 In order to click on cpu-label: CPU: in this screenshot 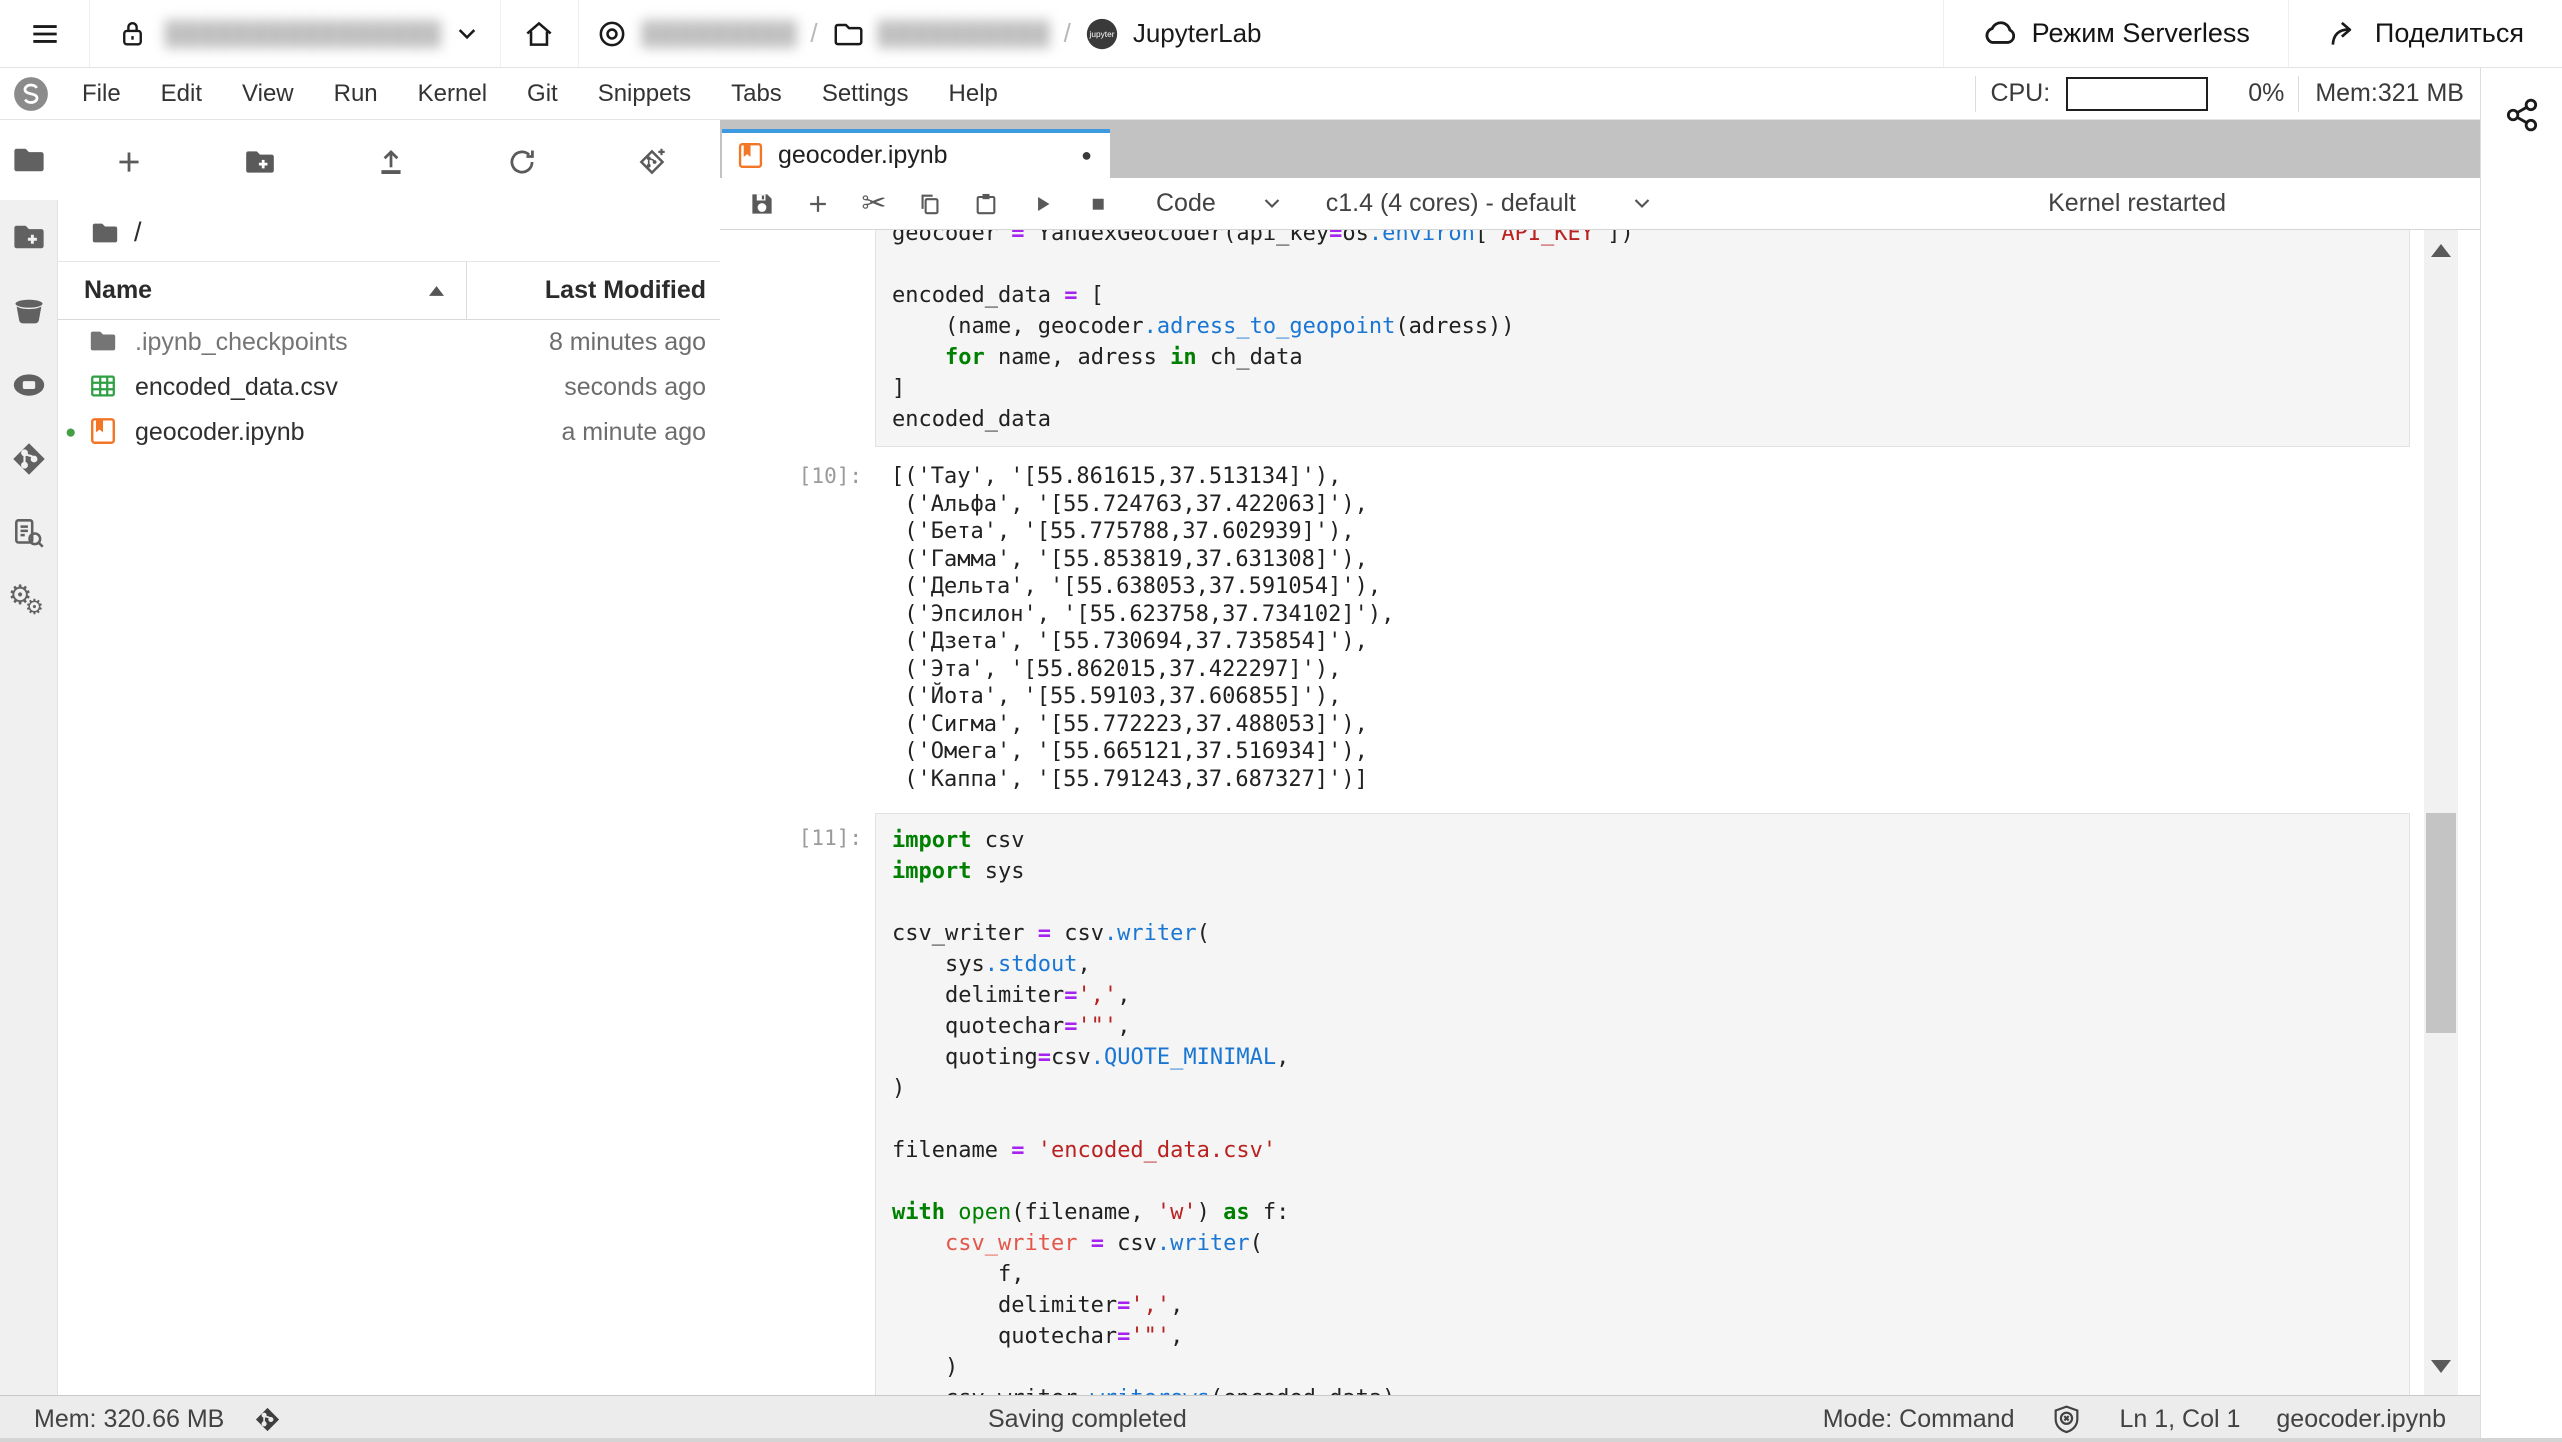, I will do `click(2020, 93)`.